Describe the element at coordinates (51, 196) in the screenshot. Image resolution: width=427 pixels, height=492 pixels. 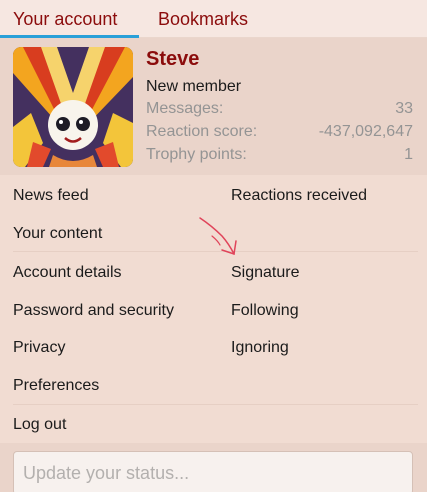
I see `menu-news-feed: News feed` at that location.